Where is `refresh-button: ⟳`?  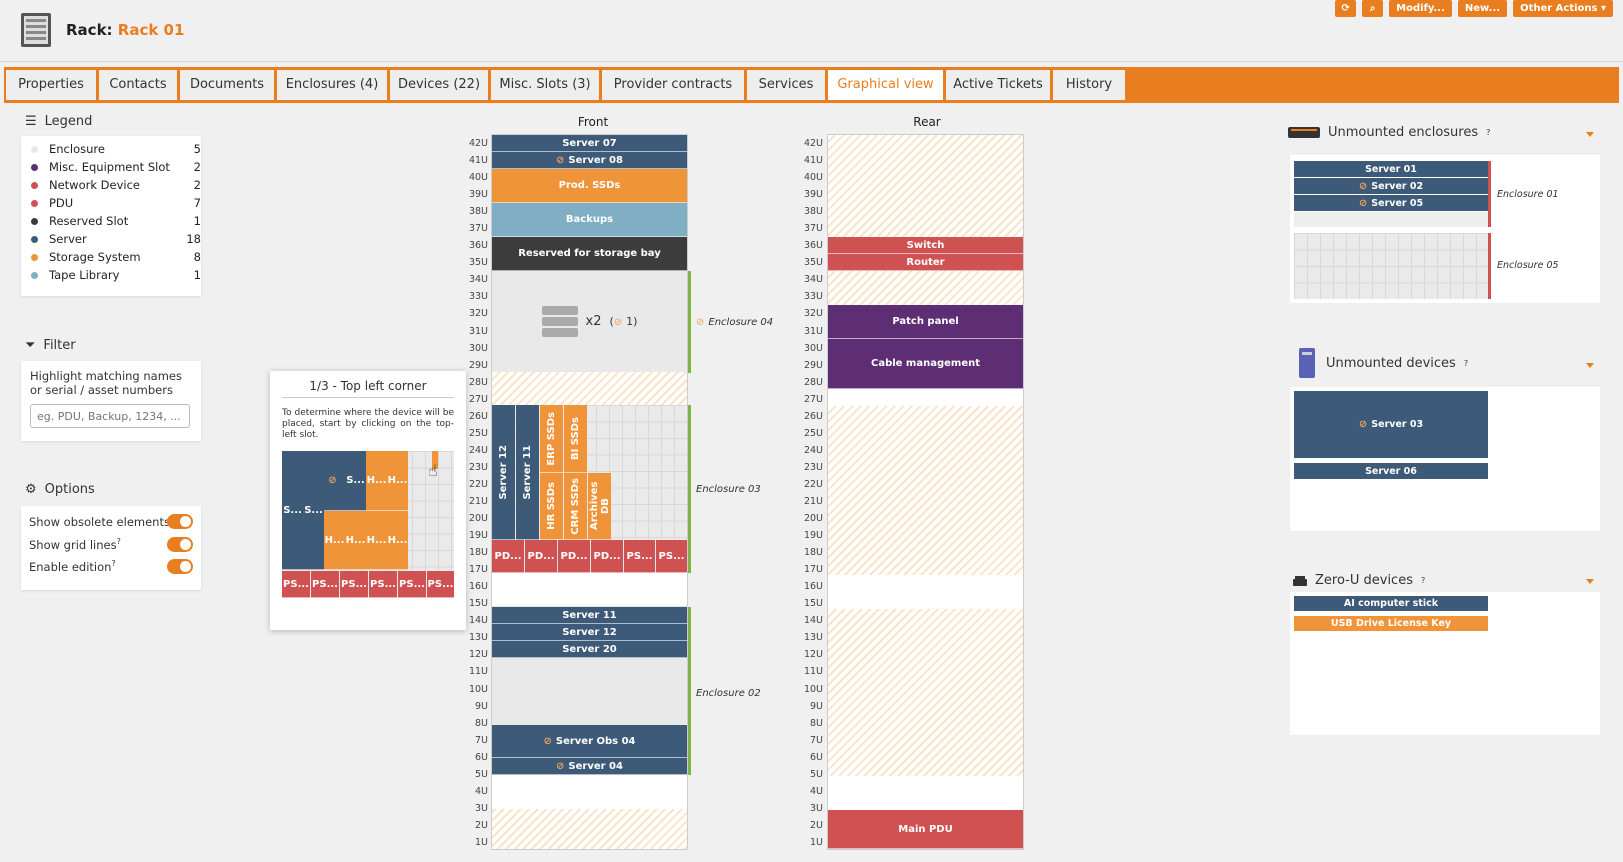
refresh-button: ⟳ is located at coordinates (1346, 8).